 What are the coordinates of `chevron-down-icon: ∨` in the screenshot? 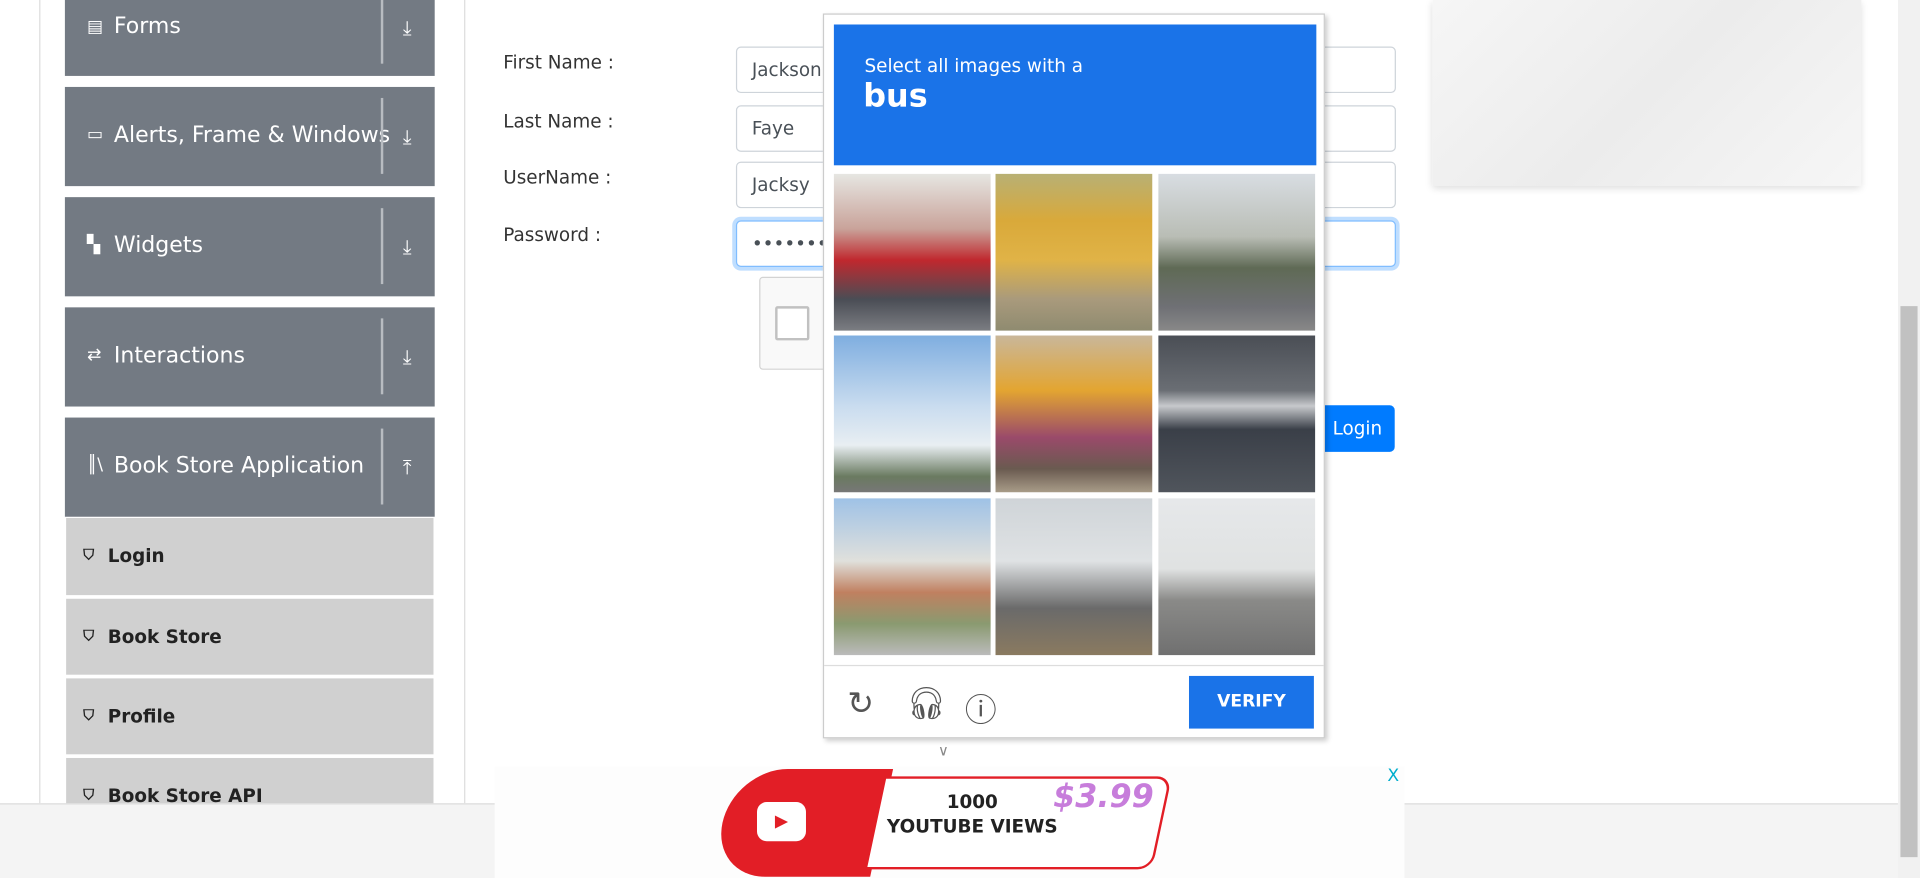 It's located at (943, 750).